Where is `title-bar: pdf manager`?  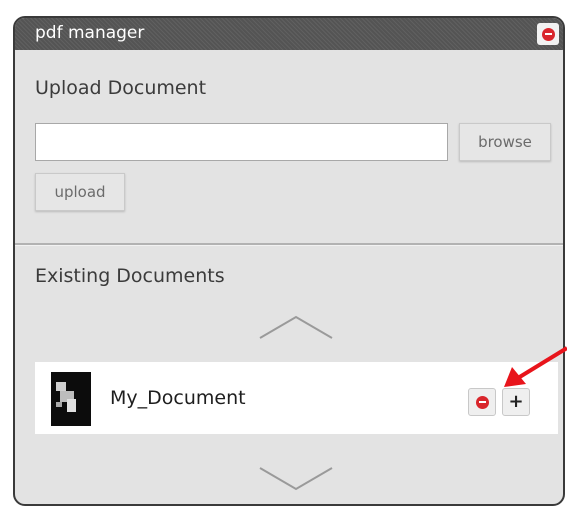
title-bar: pdf manager is located at coordinates (289, 34).